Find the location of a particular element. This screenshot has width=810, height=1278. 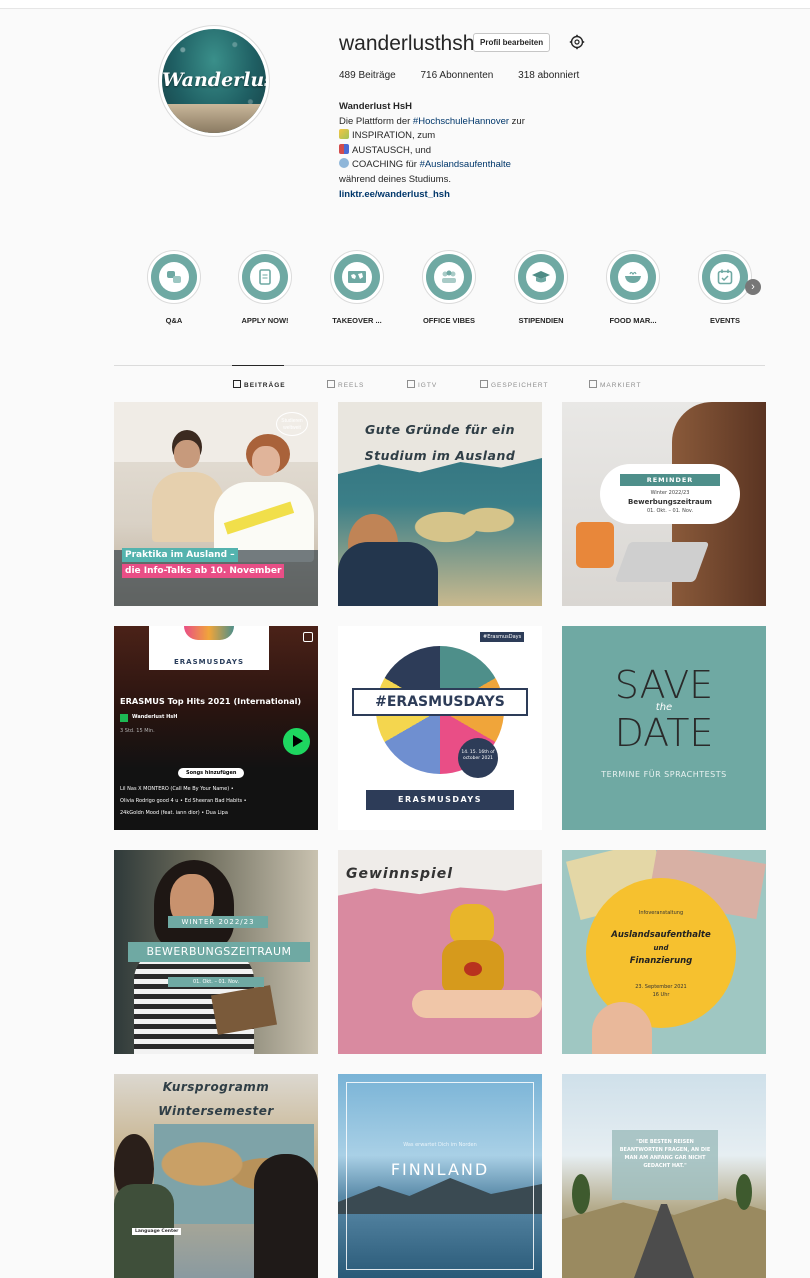

document-icon is located at coordinates (265, 277).